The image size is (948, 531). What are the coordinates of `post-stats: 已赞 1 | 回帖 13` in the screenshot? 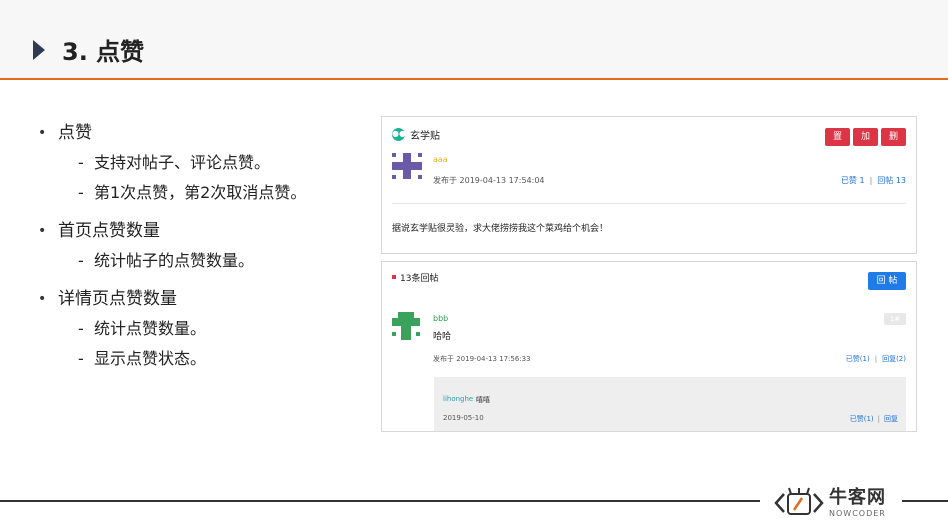 It's located at (873, 180).